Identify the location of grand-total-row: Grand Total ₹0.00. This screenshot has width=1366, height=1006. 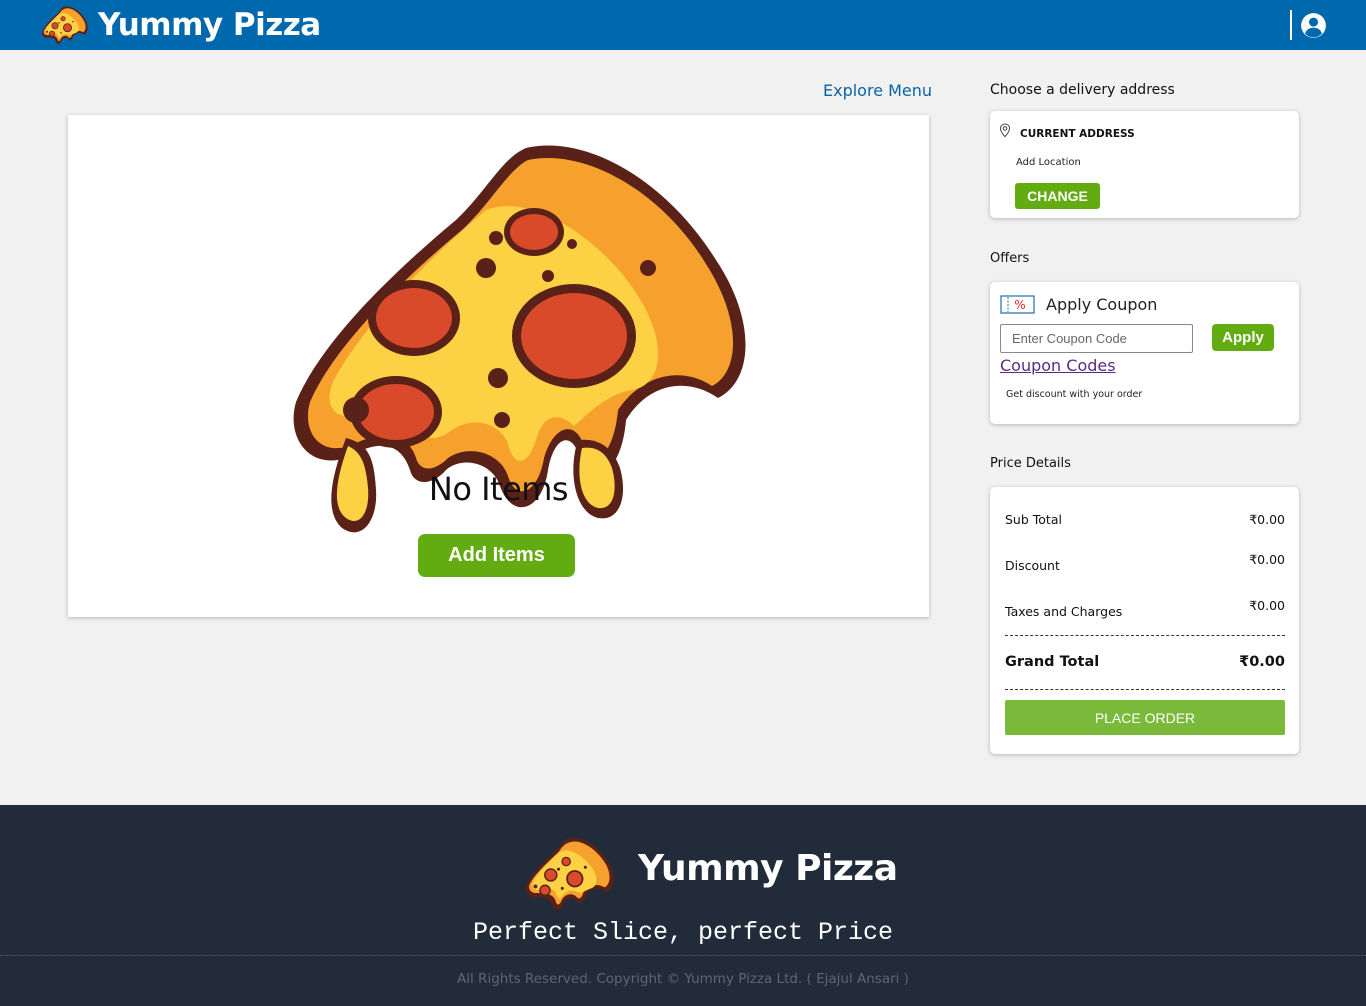
(1145, 662).